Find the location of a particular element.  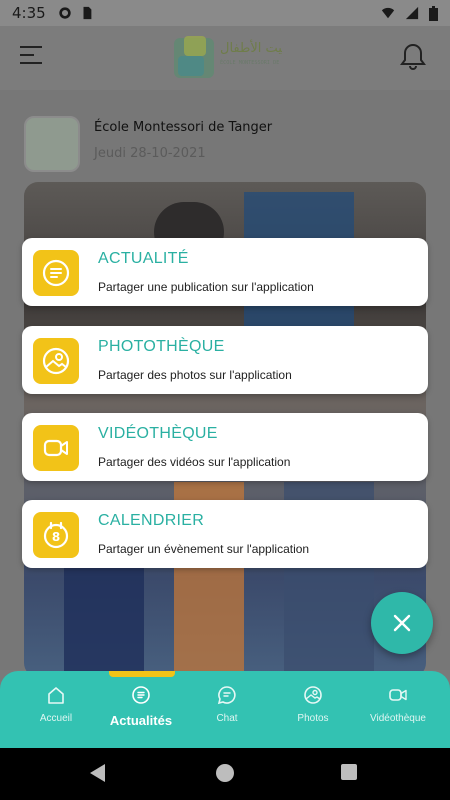

nav-label: Vidéothèque is located at coordinates (398, 718).